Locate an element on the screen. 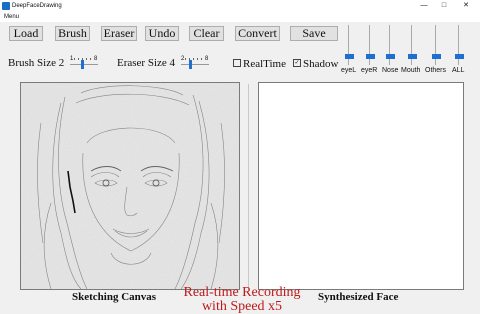 This screenshot has width=480, height=314. eyeL-slider is located at coordinates (349, 46).